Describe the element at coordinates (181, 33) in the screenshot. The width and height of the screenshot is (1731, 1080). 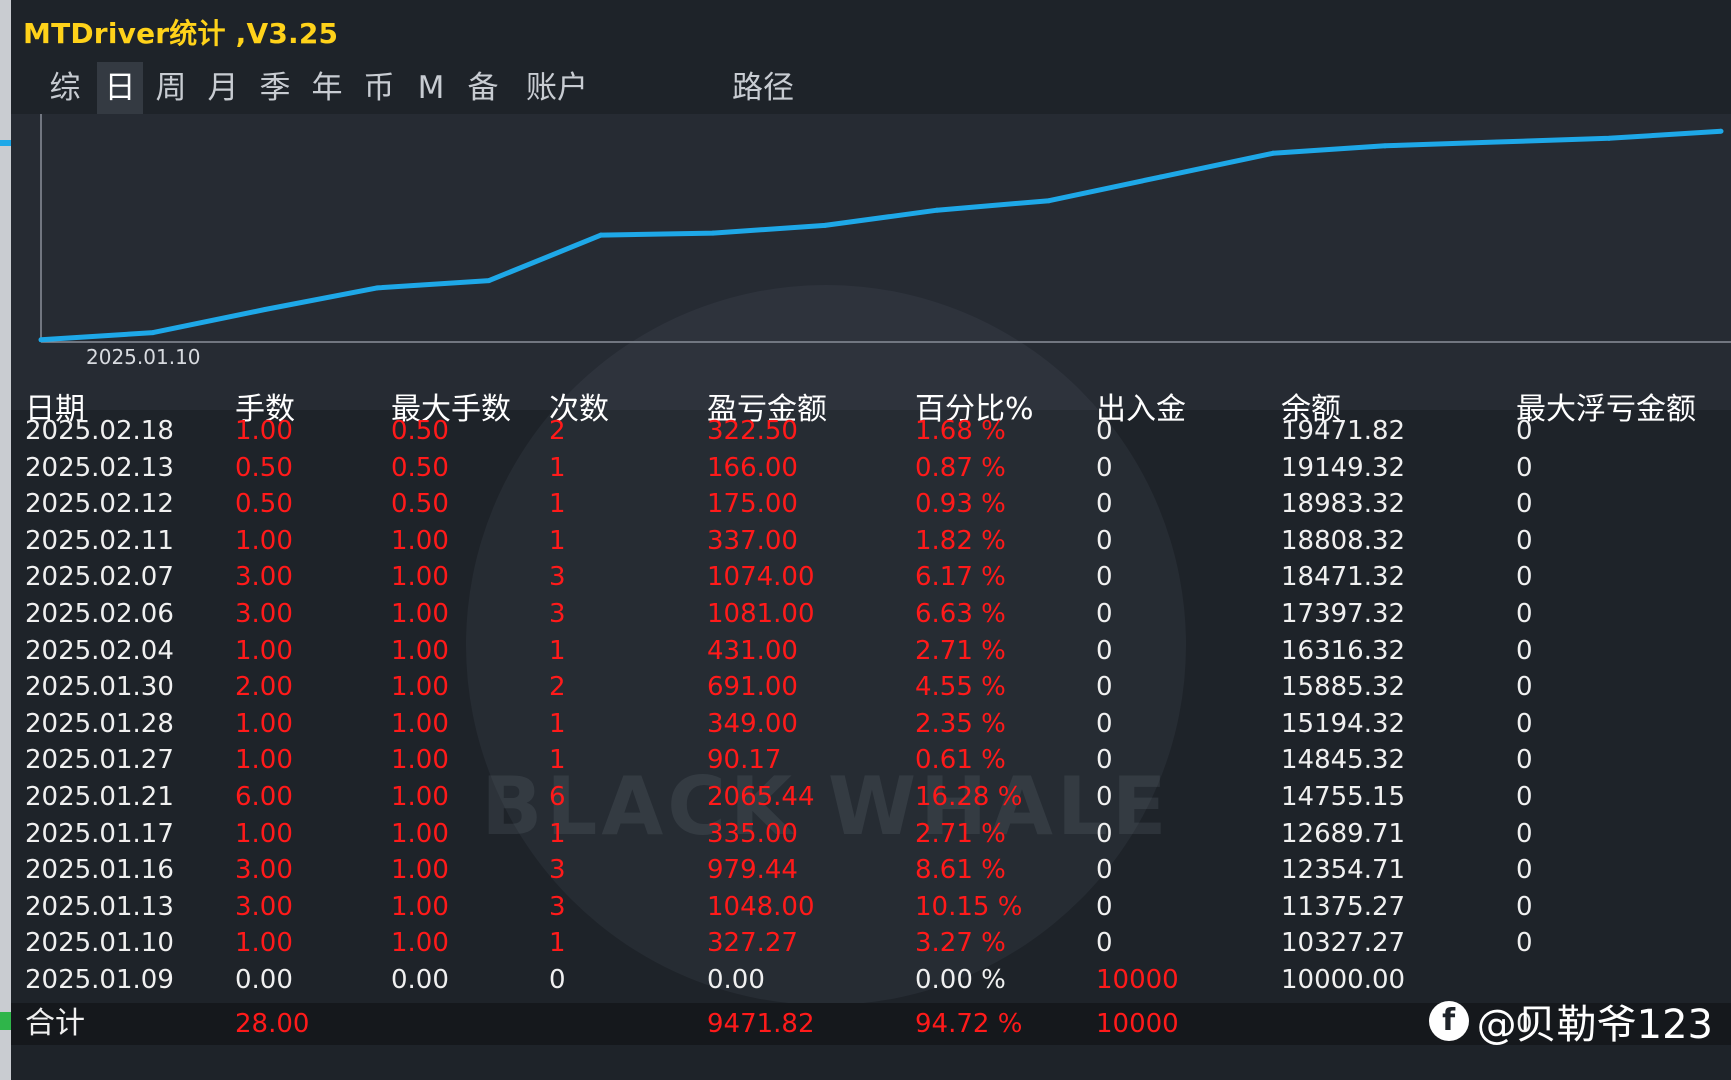
I see `window-title: MTDriver统计 ,V3.25` at that location.